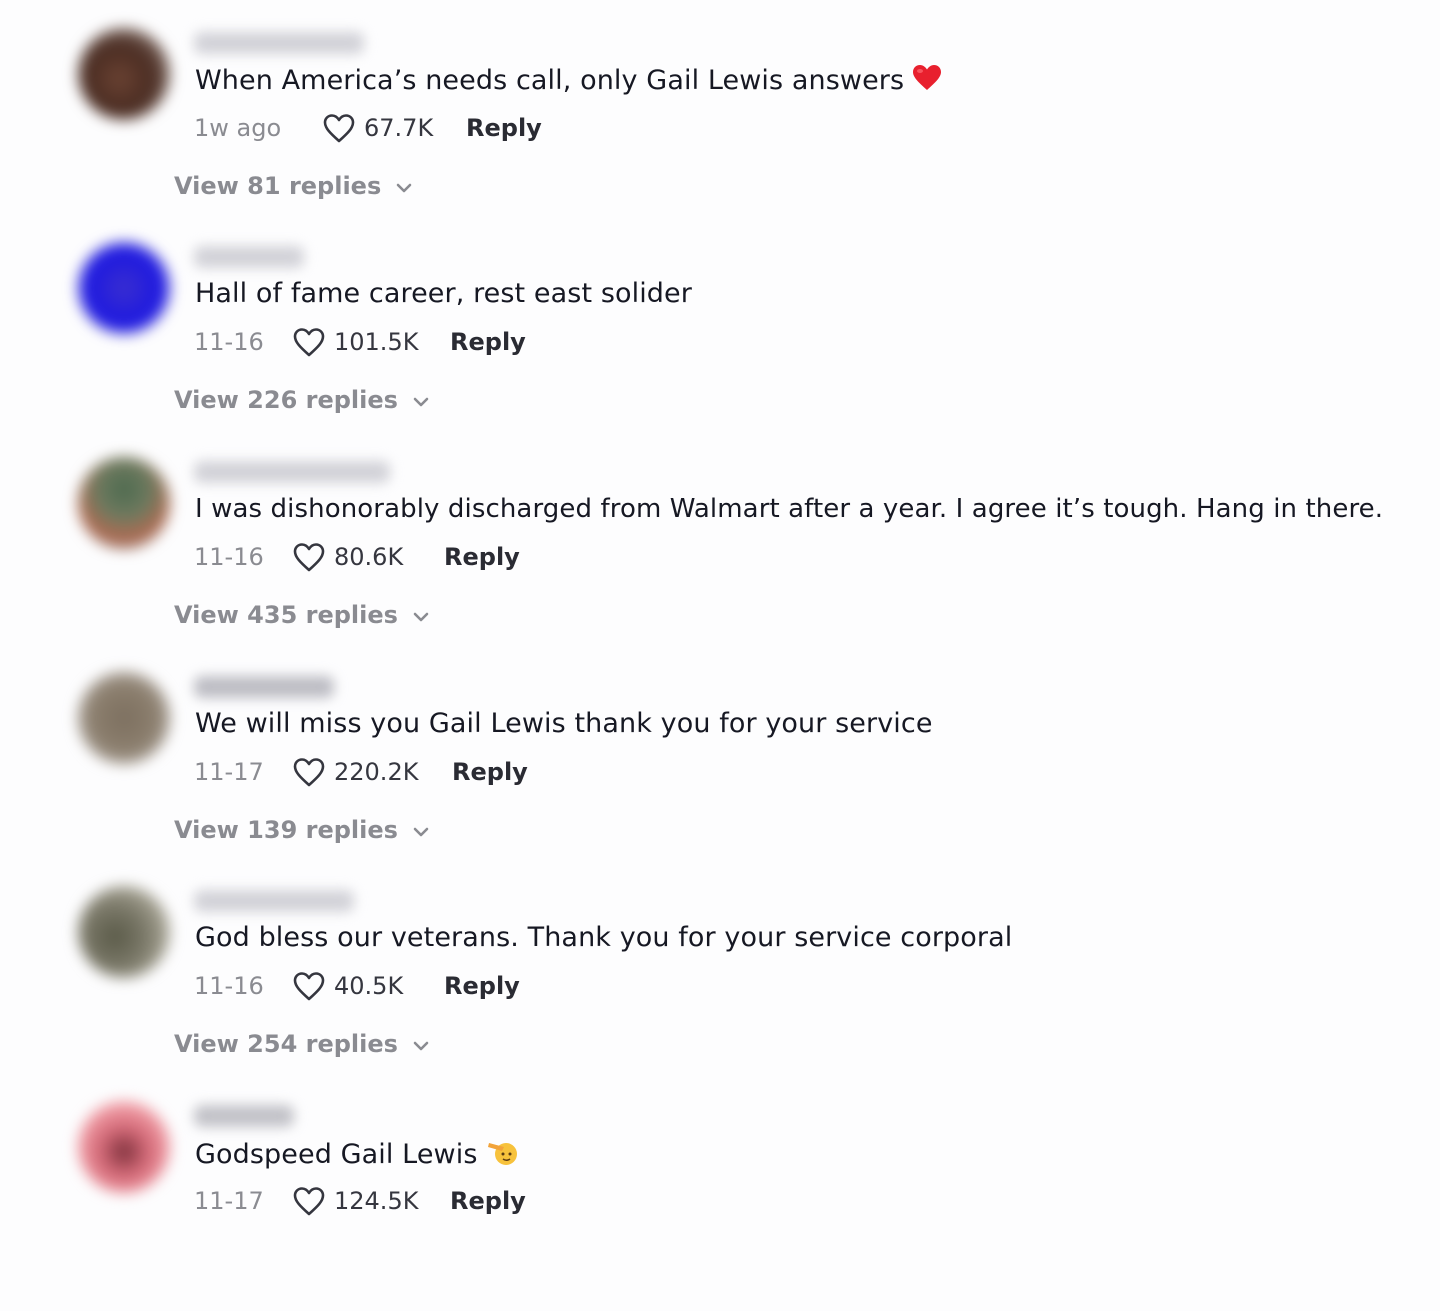 The width and height of the screenshot is (1440, 1311). I want to click on view-replies-button: View 435 replies, so click(302, 615).